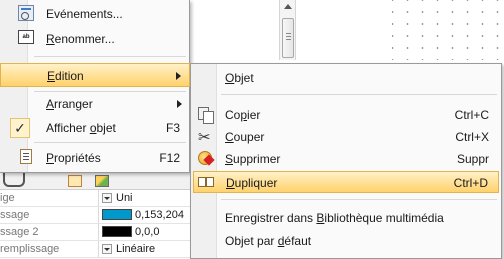 Image resolution: width=504 pixels, height=259 pixels. What do you see at coordinates (69, 104) in the screenshot?
I see `menu-item-label: Arranger` at bounding box center [69, 104].